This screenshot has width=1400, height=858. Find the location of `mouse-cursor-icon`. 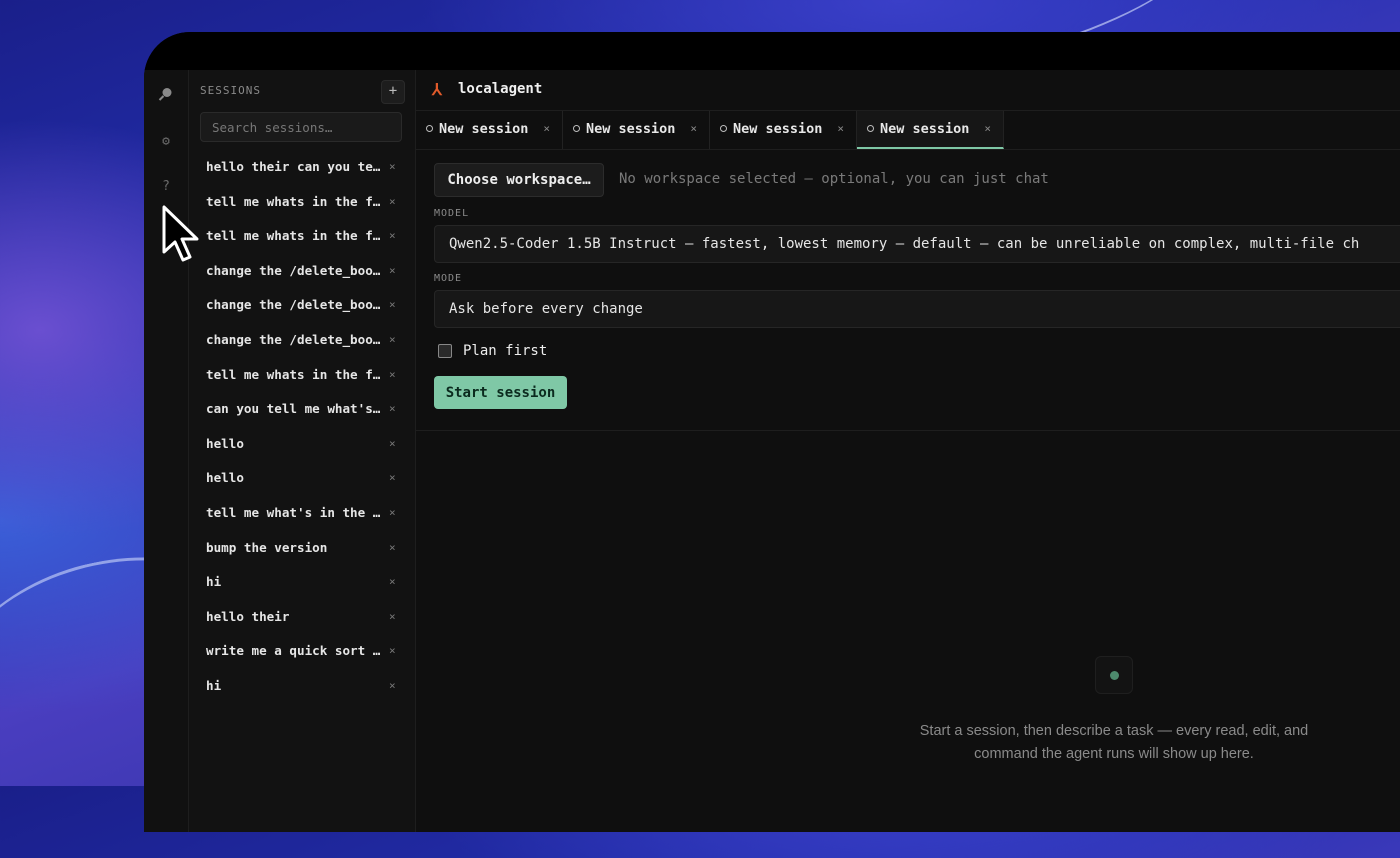

mouse-cursor-icon is located at coordinates (180, 233).